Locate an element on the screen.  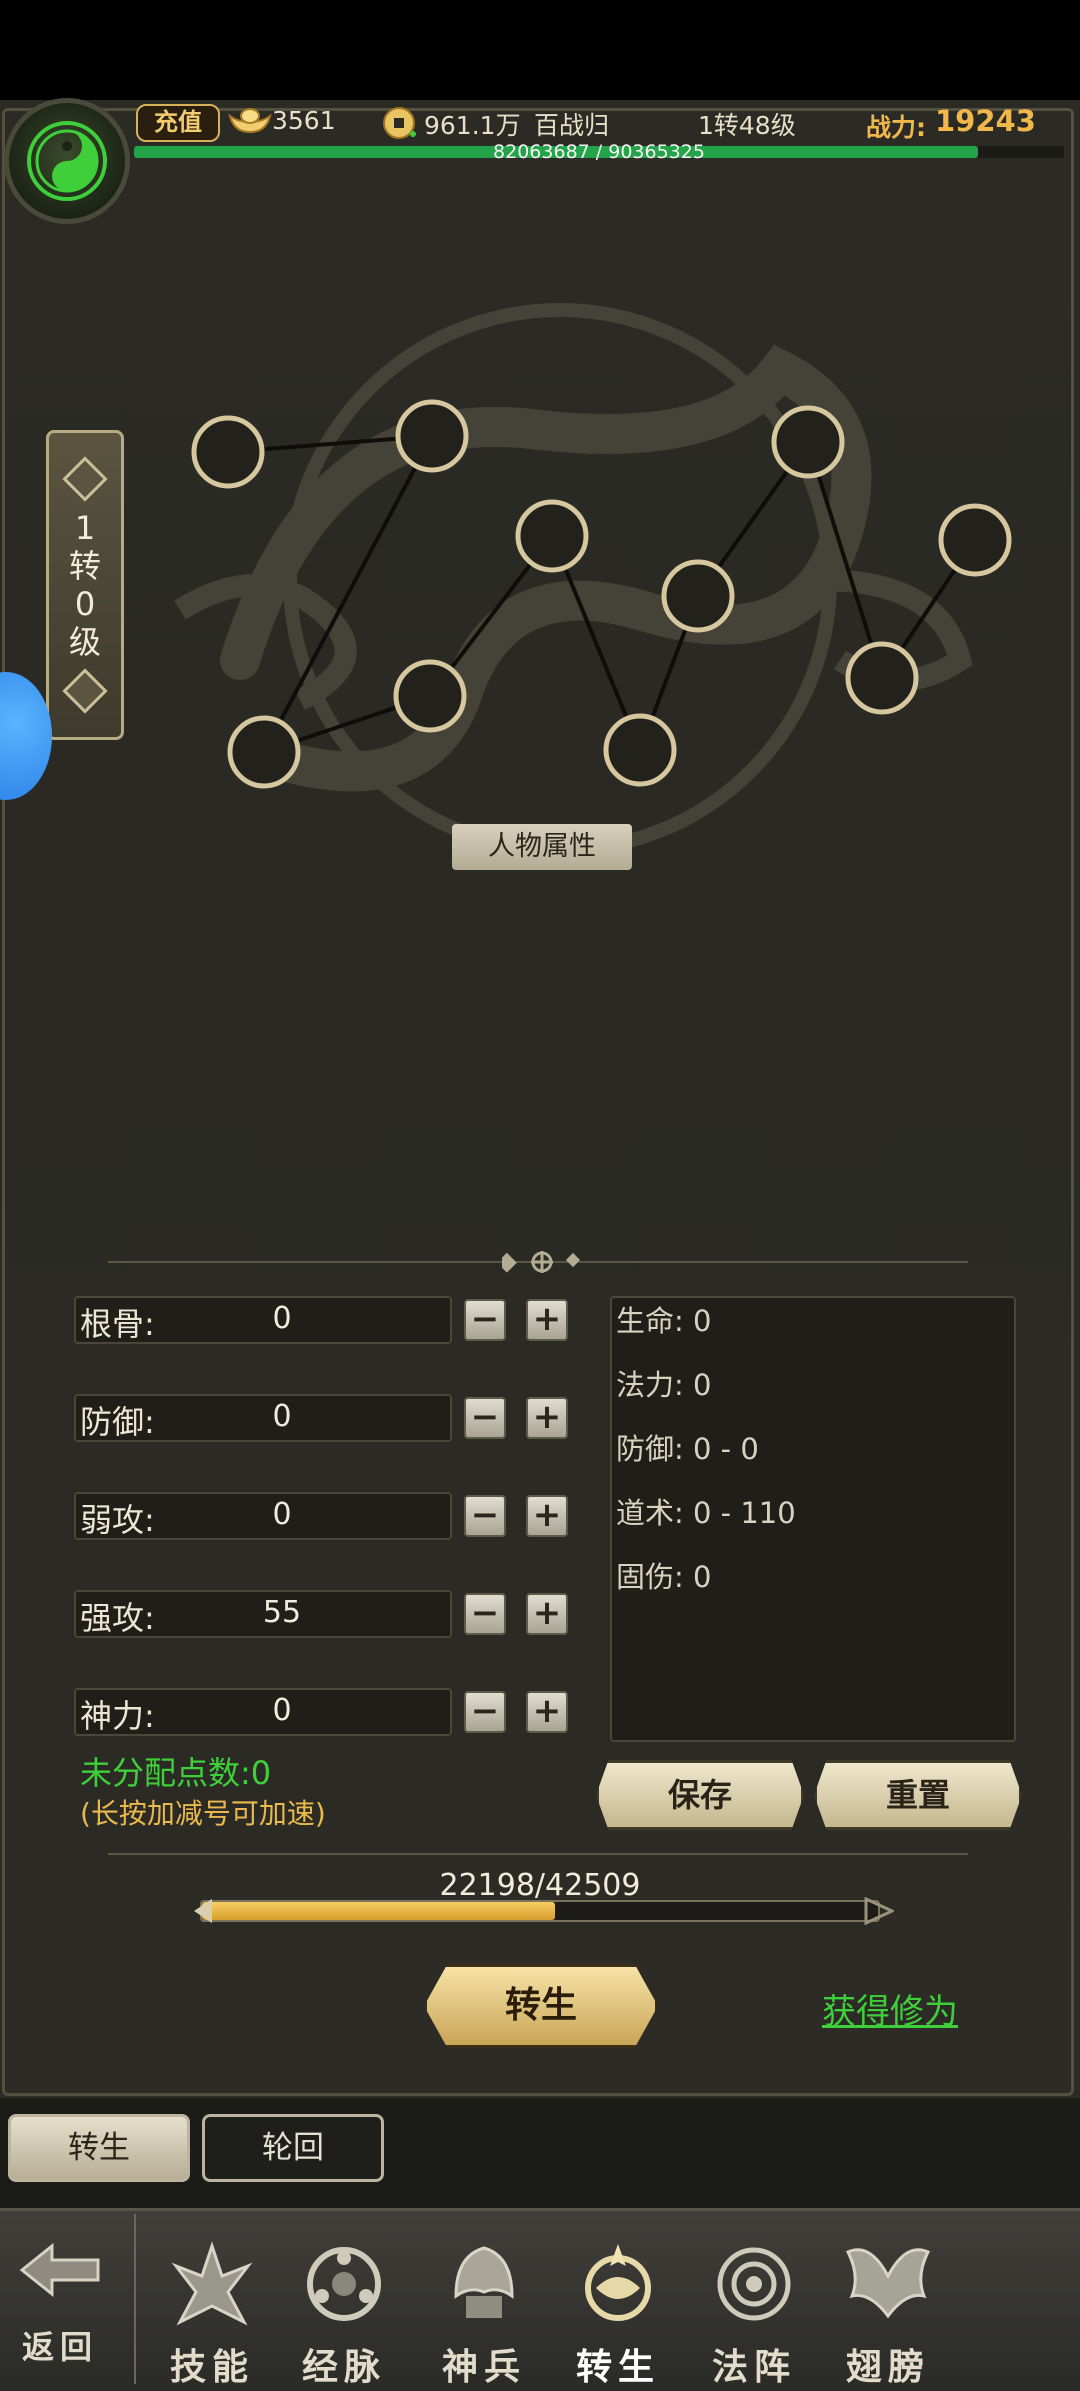
recharge-button: 充值 is located at coordinates (178, 123).